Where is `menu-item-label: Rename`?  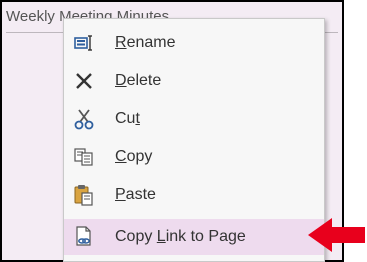 menu-item-label: Rename is located at coordinates (145, 42).